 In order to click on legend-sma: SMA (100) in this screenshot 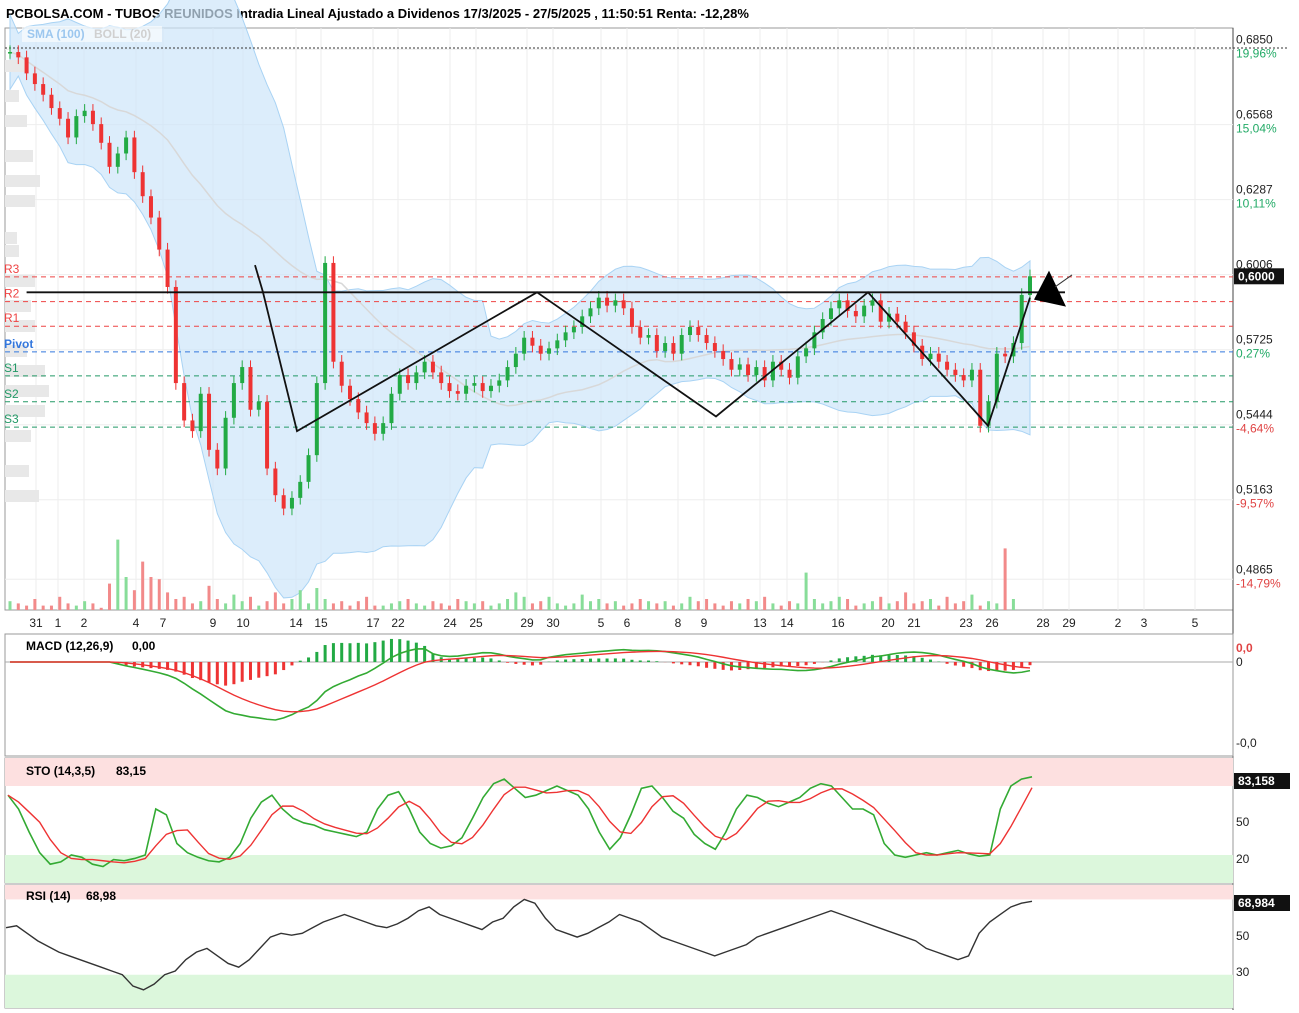, I will do `click(56, 34)`.